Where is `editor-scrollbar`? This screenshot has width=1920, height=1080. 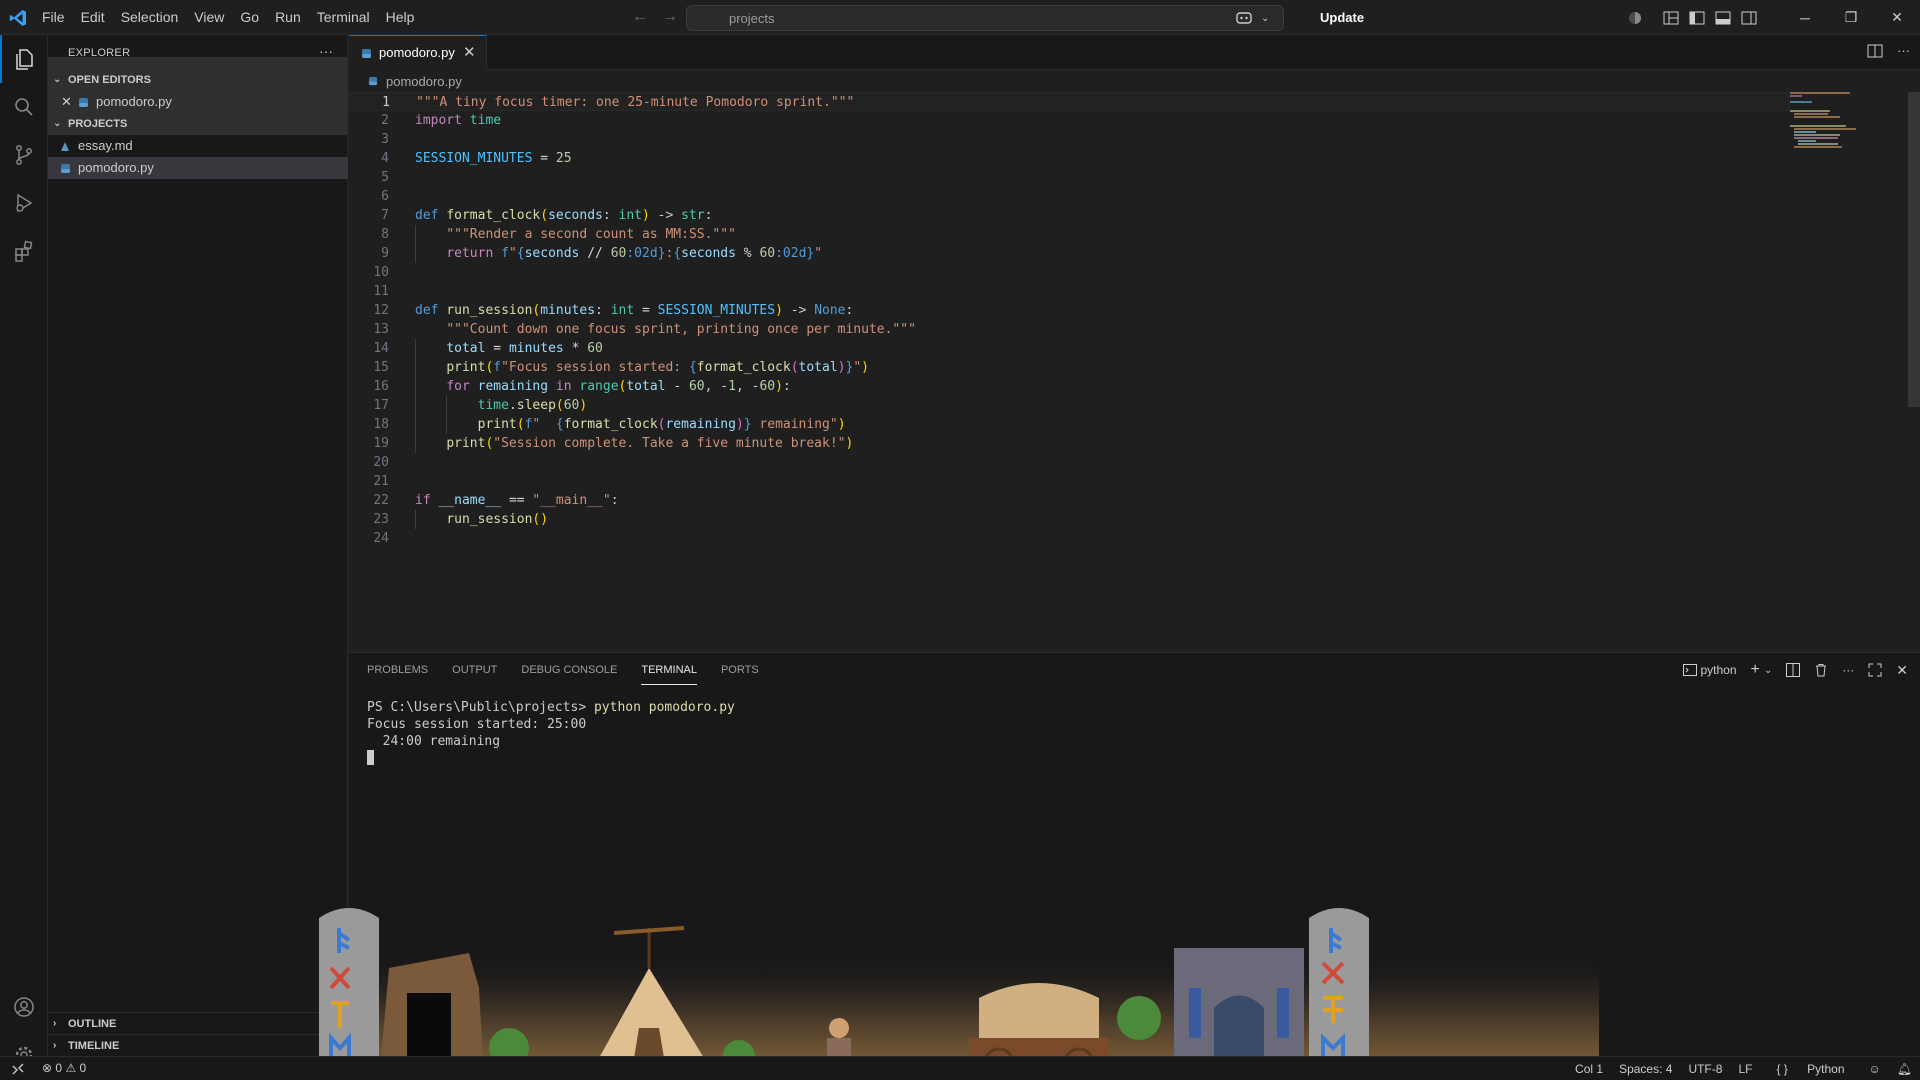 editor-scrollbar is located at coordinates (1914, 249).